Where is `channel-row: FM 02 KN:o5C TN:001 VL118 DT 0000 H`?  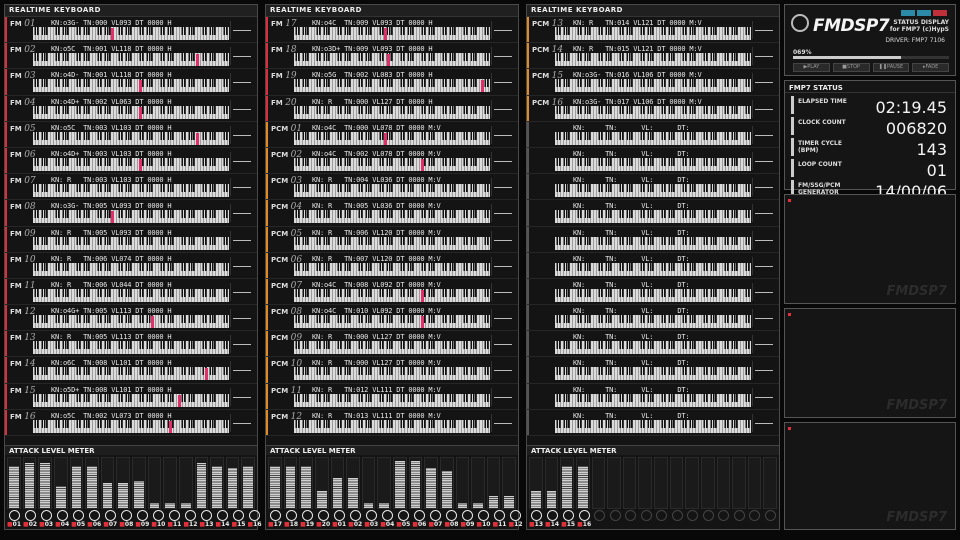
channel-row: FM 02 KN:o5C TN:001 VL118 DT 0000 H is located at coordinates (131, 56).